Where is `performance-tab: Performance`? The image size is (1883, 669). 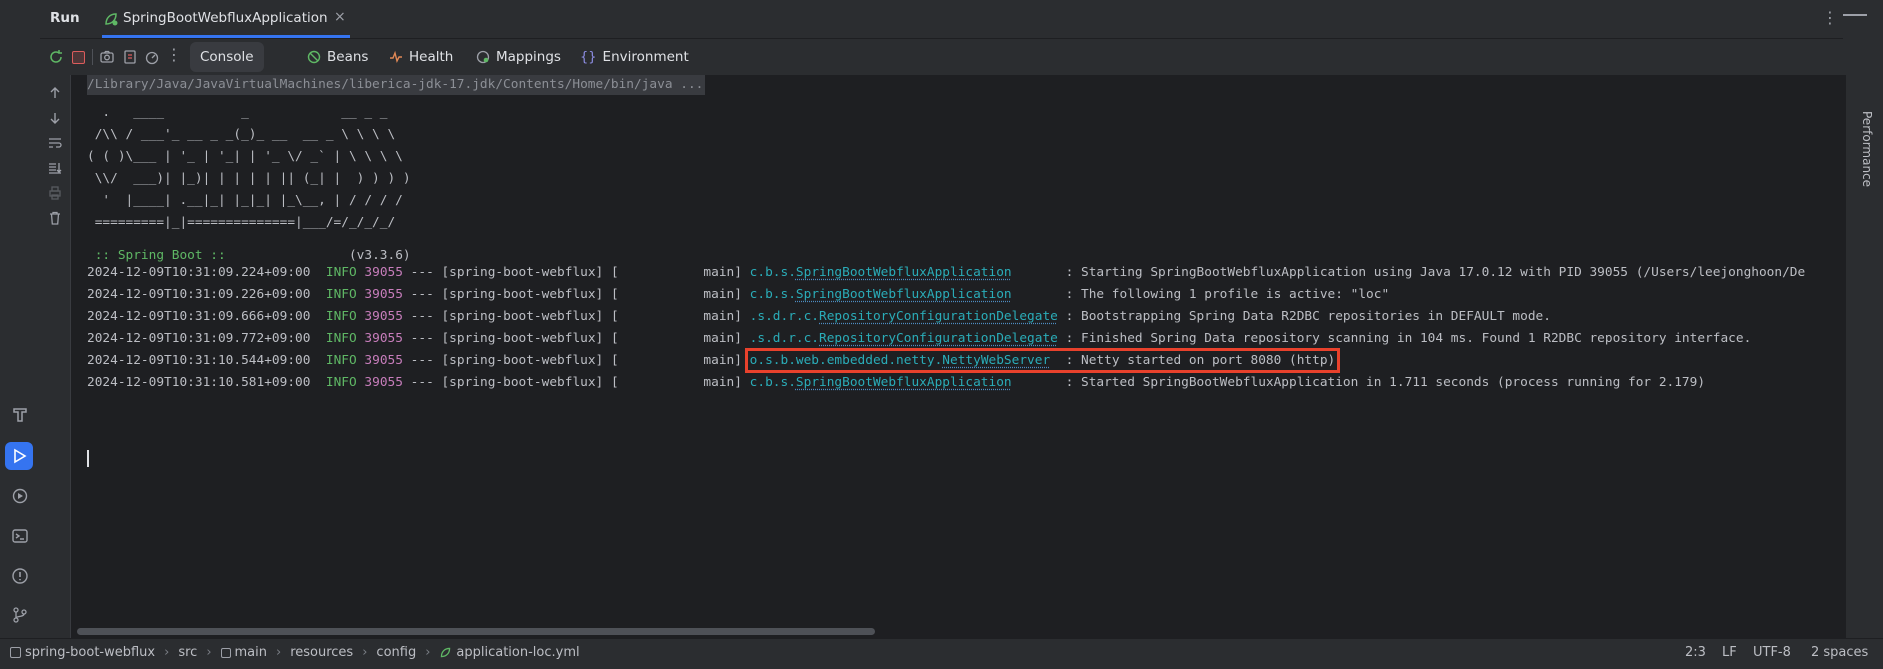
performance-tab: Performance is located at coordinates (1865, 151).